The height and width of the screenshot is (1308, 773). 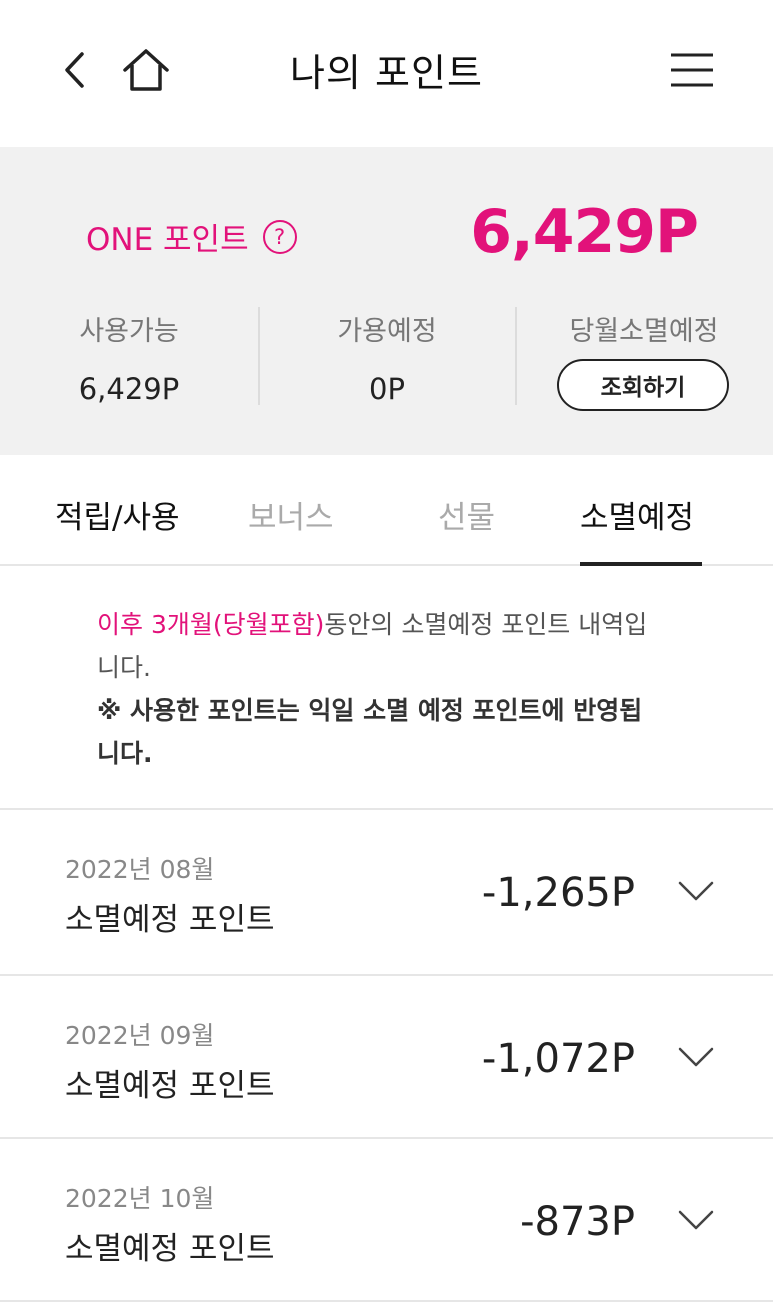 I want to click on tab-bonus: 보너스, so click(x=291, y=514).